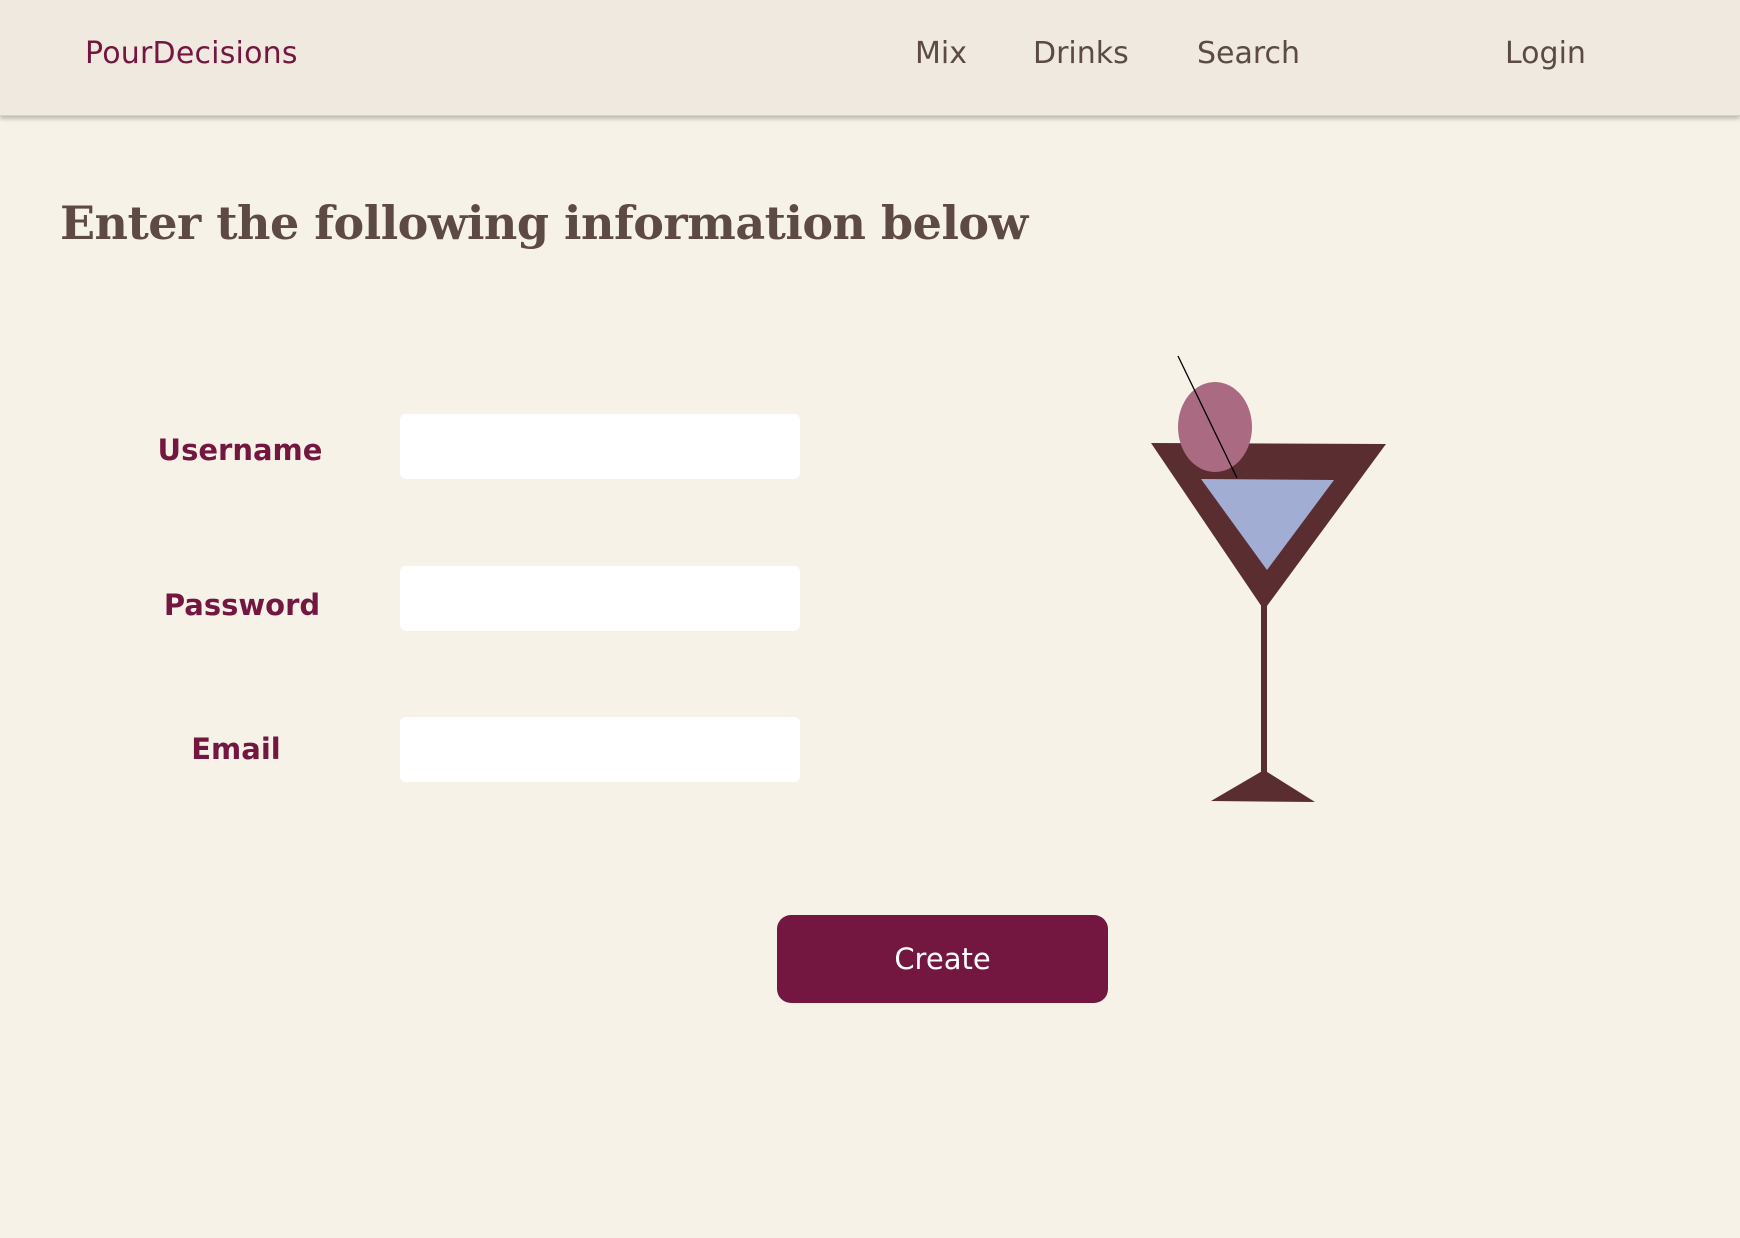 Image resolution: width=1740 pixels, height=1238 pixels. What do you see at coordinates (240, 450) in the screenshot?
I see `username-label: Username` at bounding box center [240, 450].